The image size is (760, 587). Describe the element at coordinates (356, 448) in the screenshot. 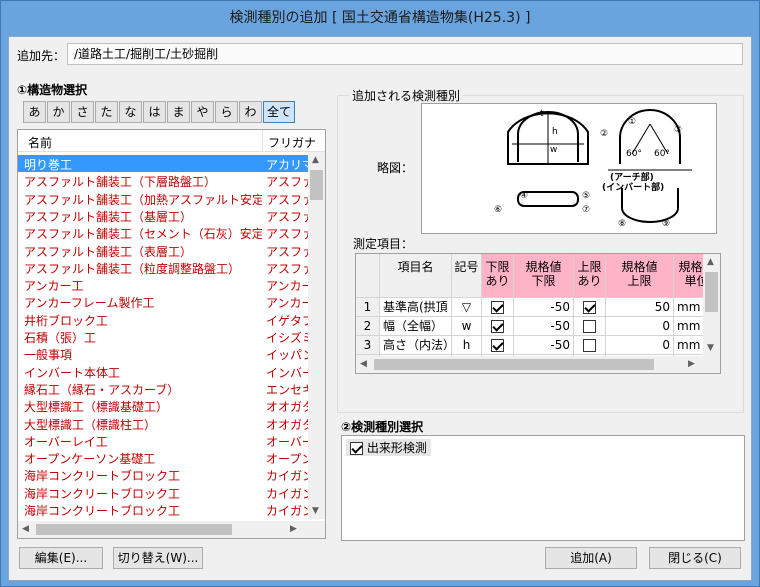

I see `inspection-type-checkbox` at that location.